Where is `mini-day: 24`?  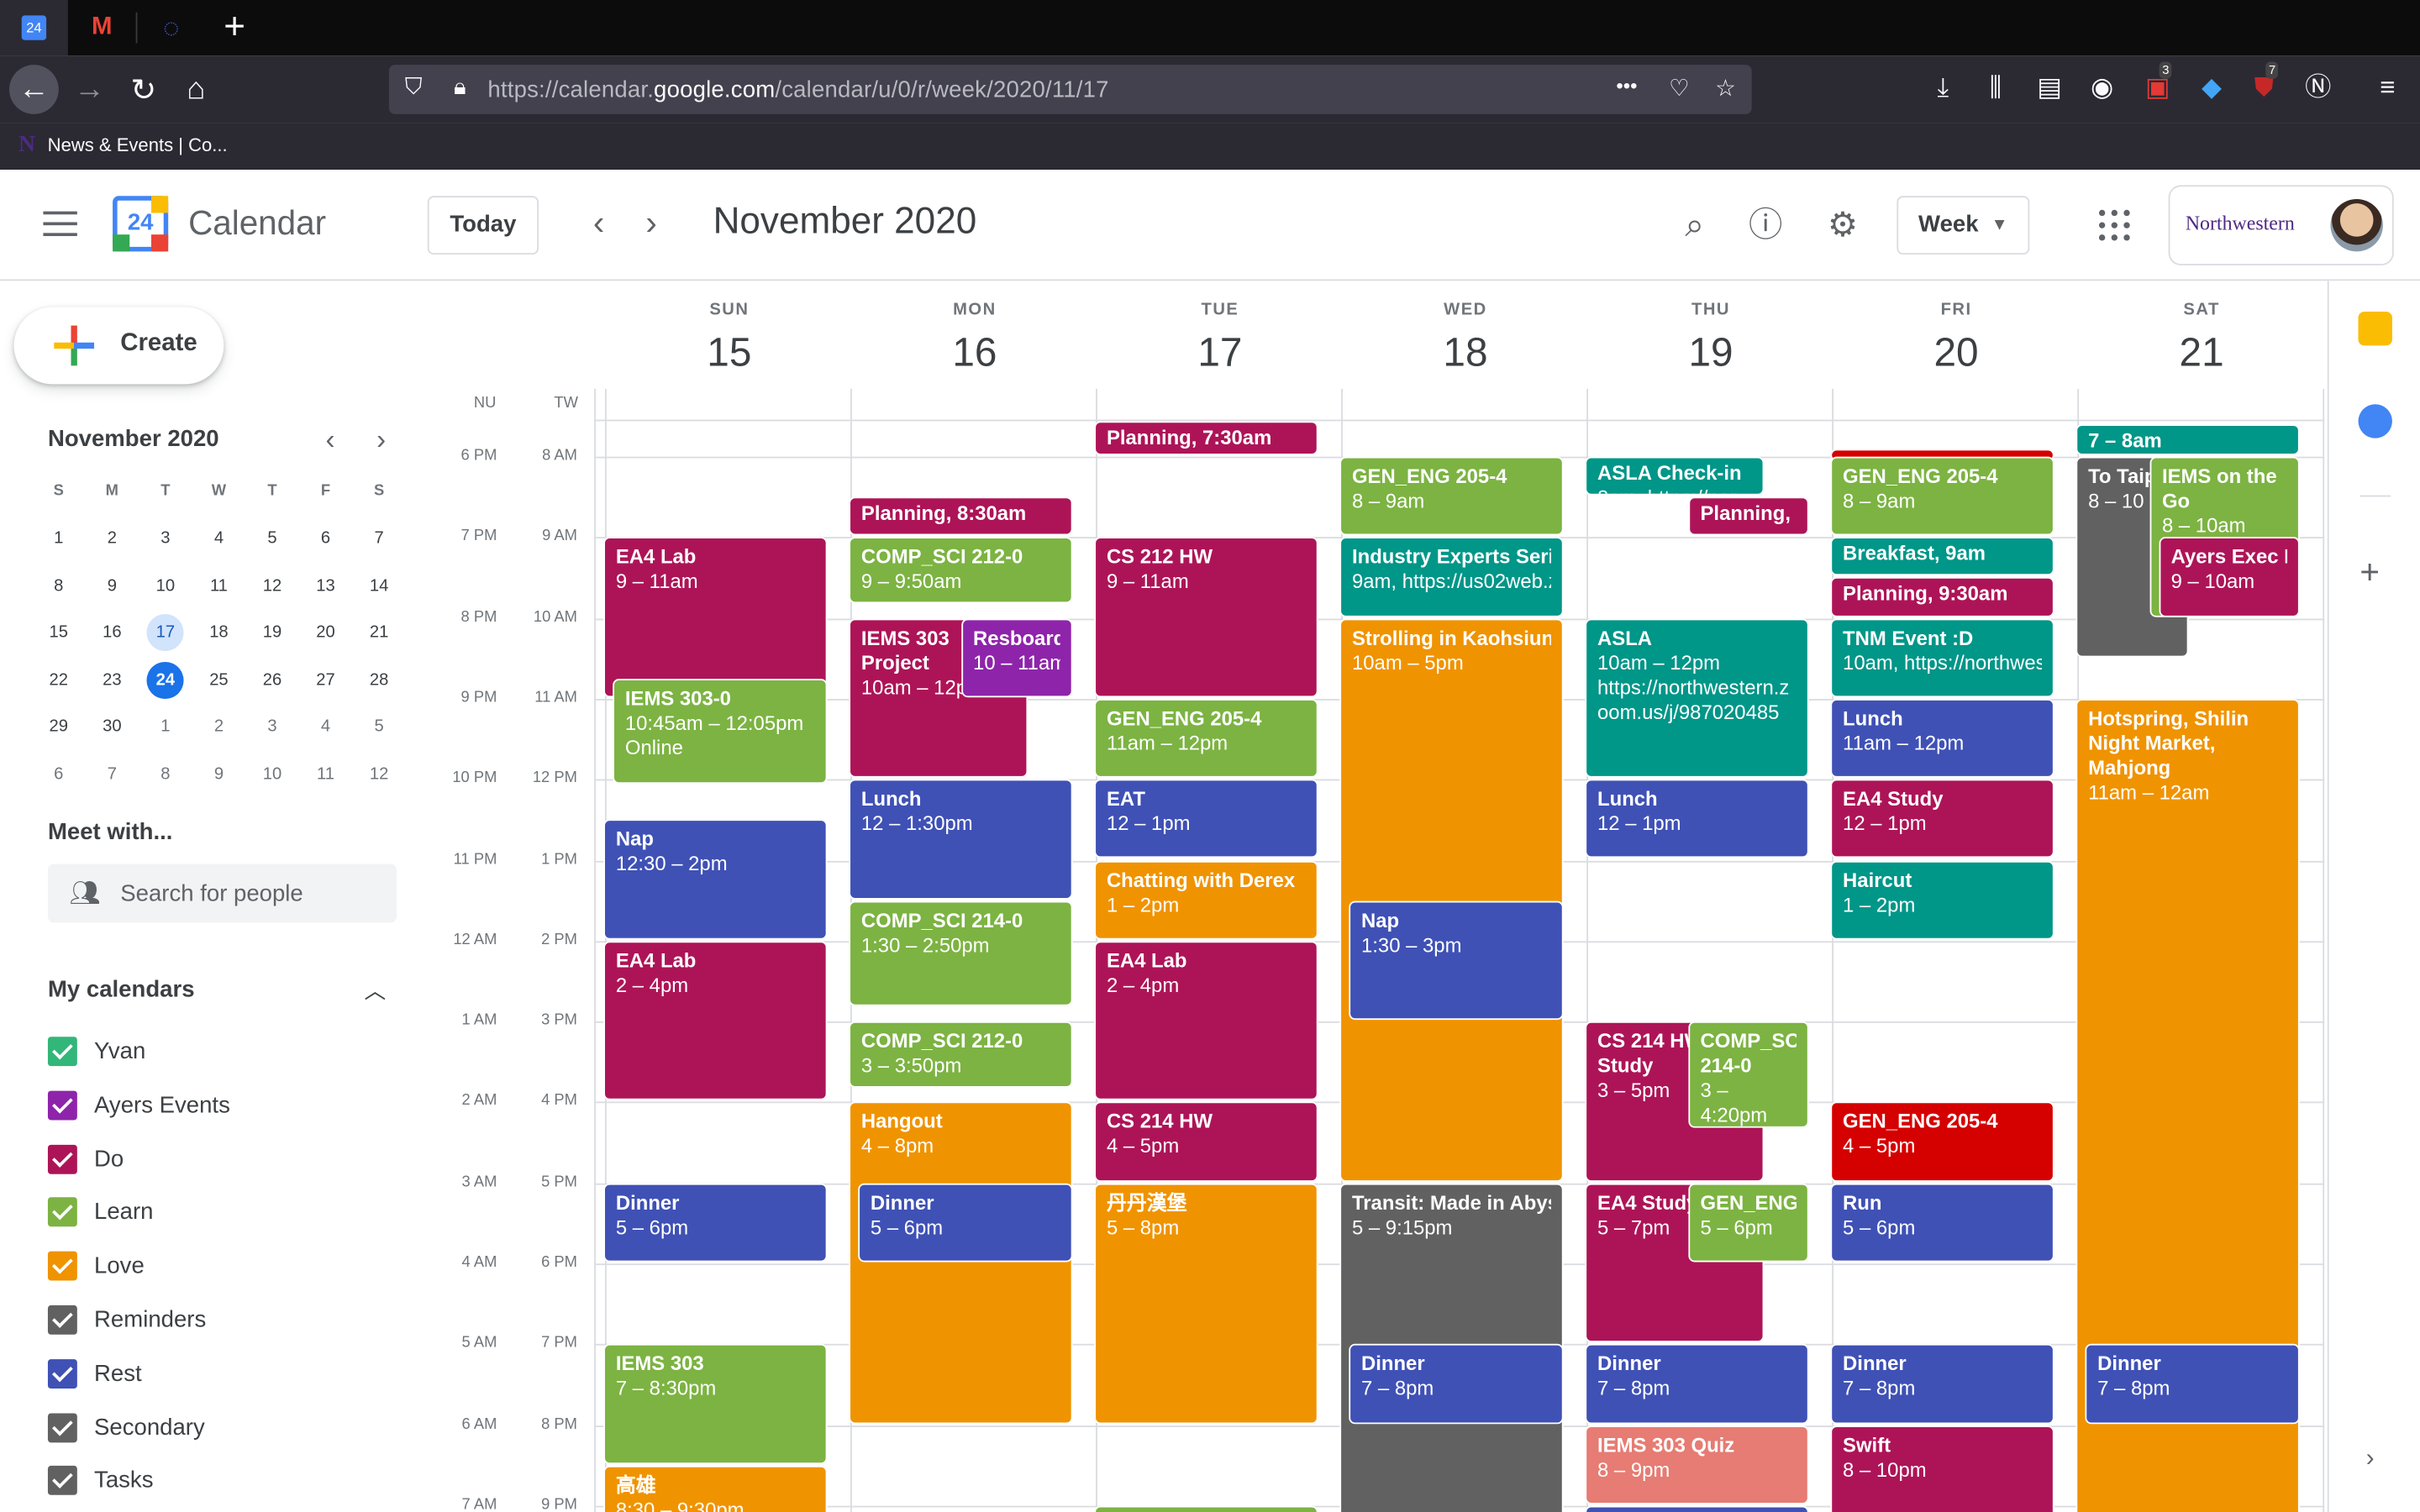 mini-day: 24 is located at coordinates (165, 680).